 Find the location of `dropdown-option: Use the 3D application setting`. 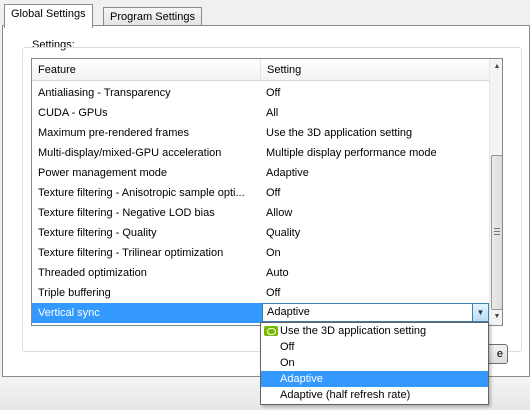

dropdown-option: Use the 3D application setting is located at coordinates (374, 331).